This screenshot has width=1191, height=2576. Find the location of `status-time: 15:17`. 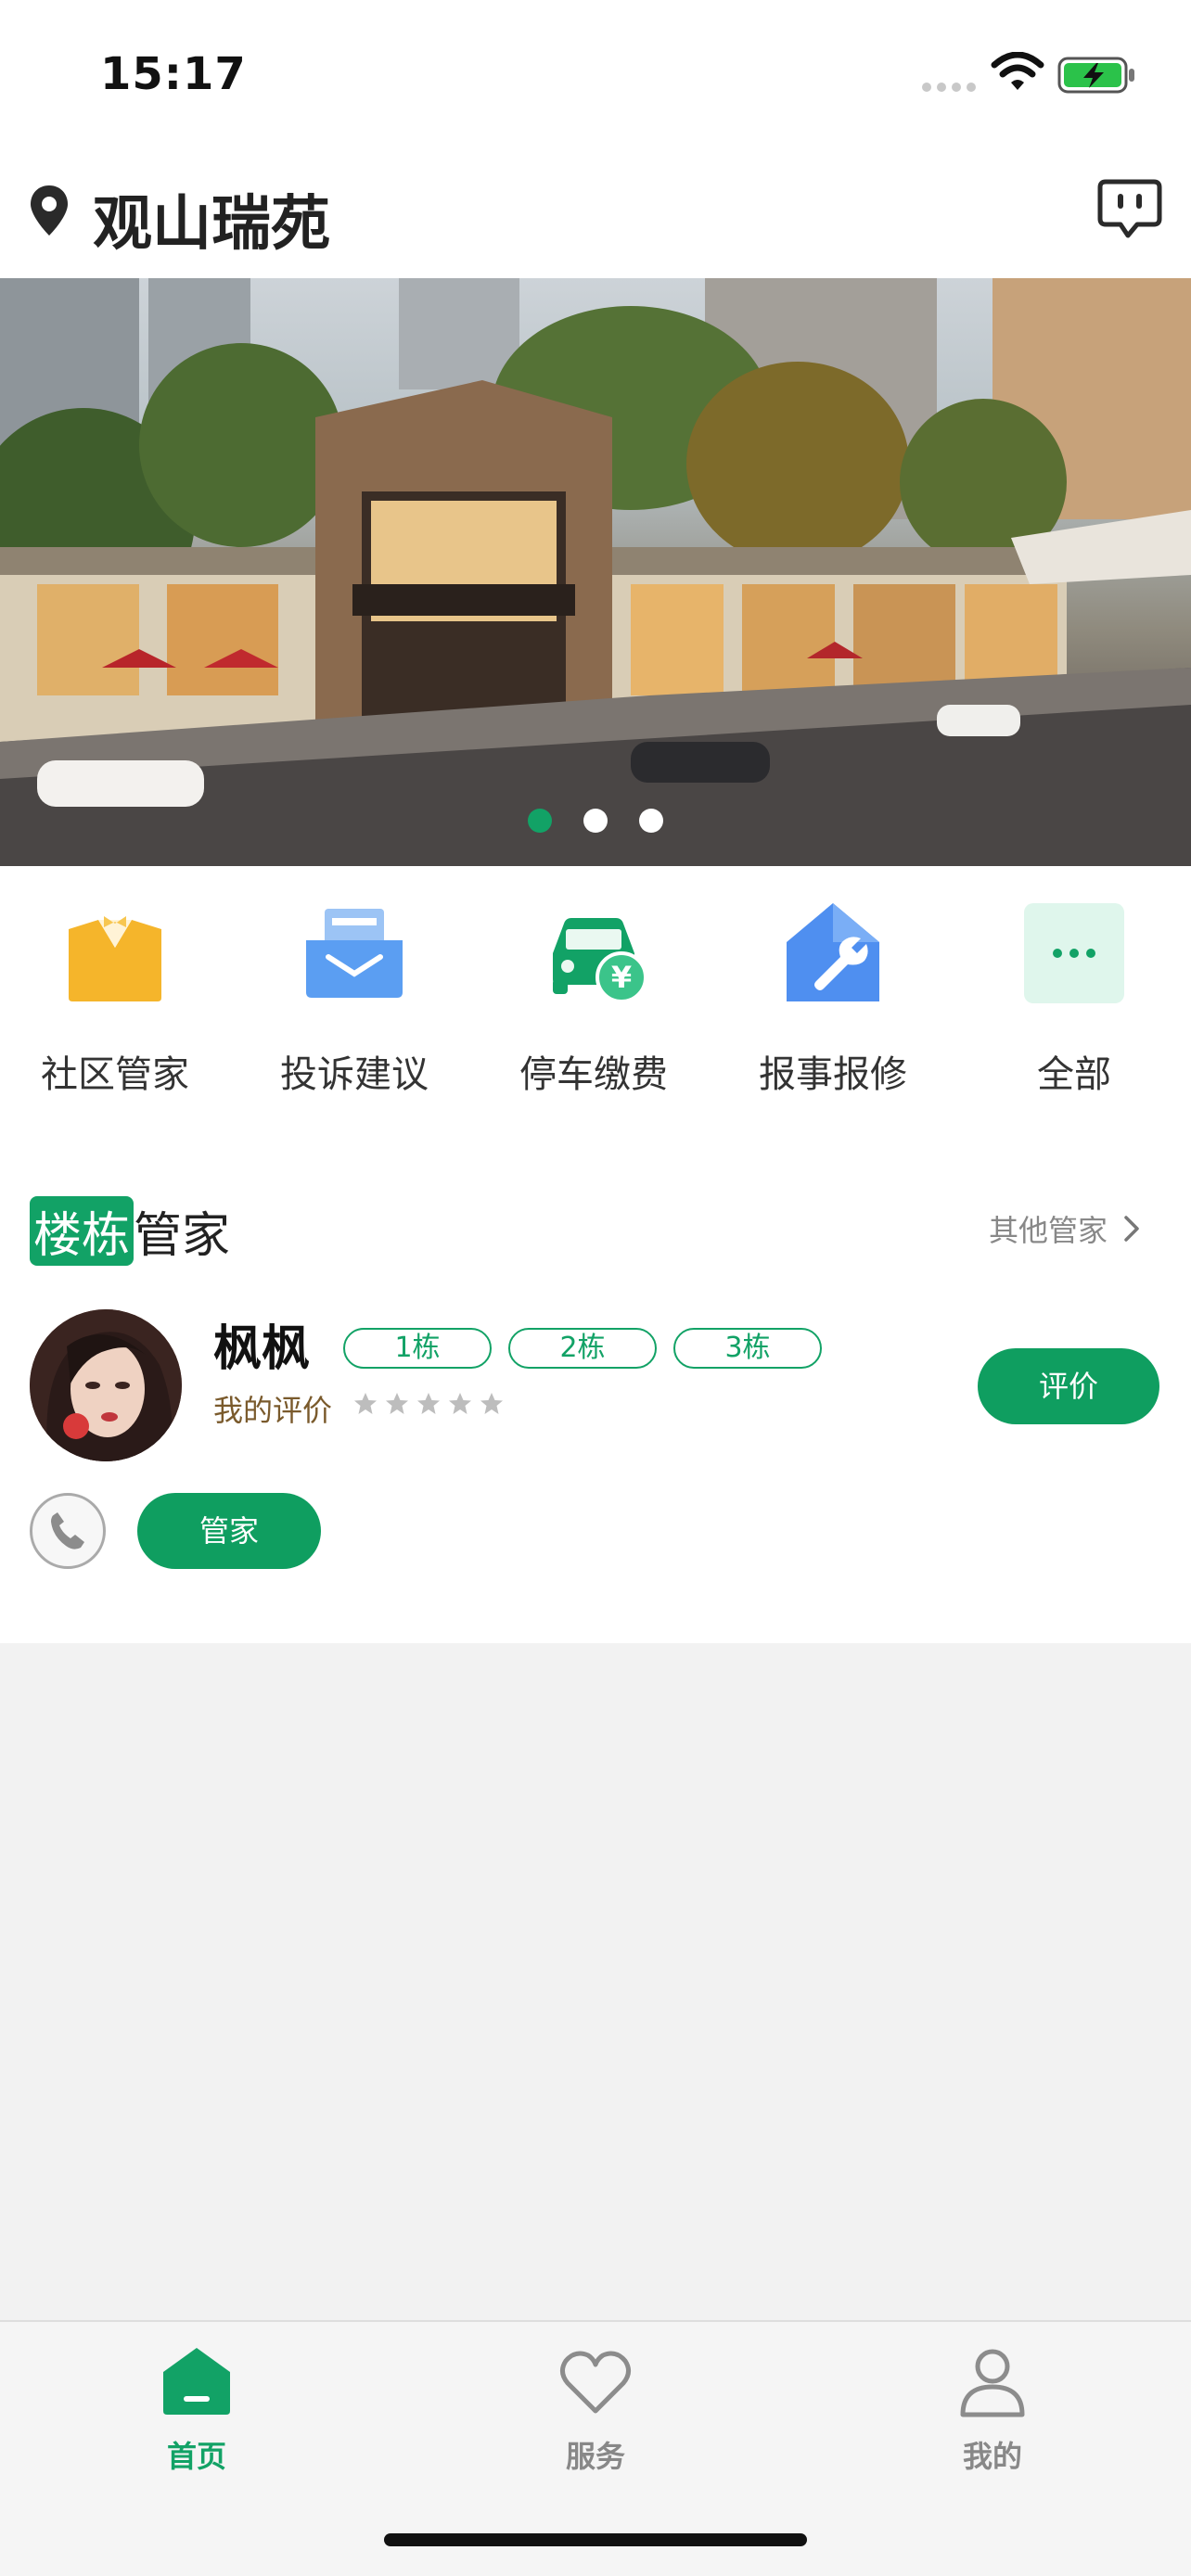

status-time: 15:17 is located at coordinates (173, 74).